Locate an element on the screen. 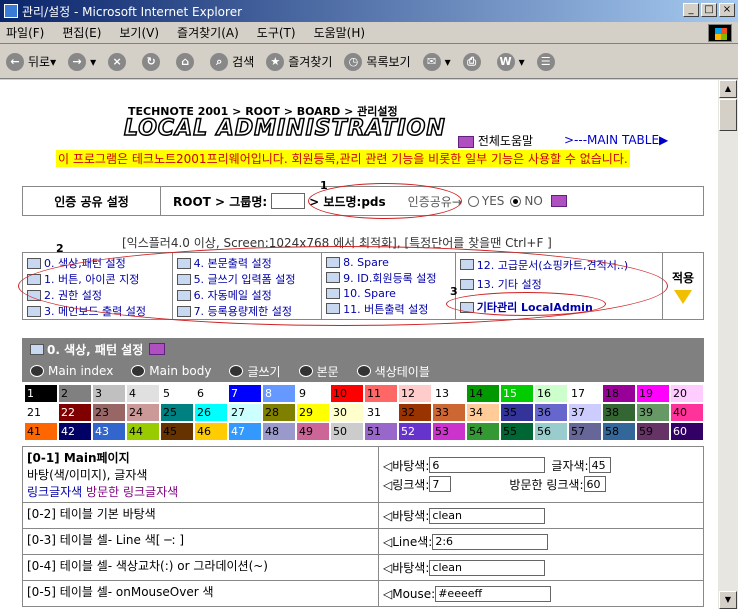 The height and width of the screenshot is (609, 738). history-button: ◷ 목록보기 is located at coordinates (377, 61).